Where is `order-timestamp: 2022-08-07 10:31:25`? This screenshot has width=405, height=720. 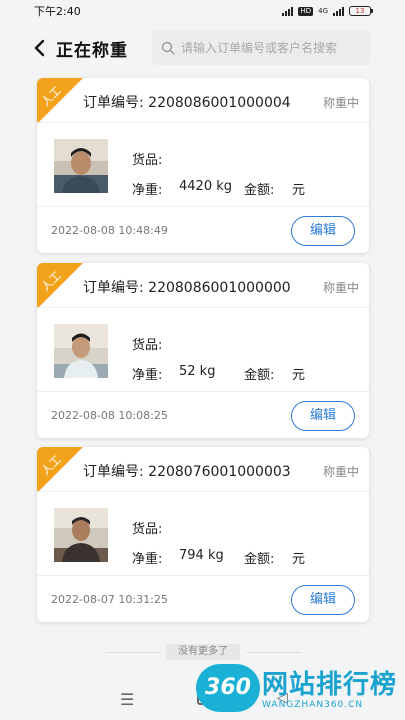 order-timestamp: 2022-08-07 10:31:25 is located at coordinates (109, 599).